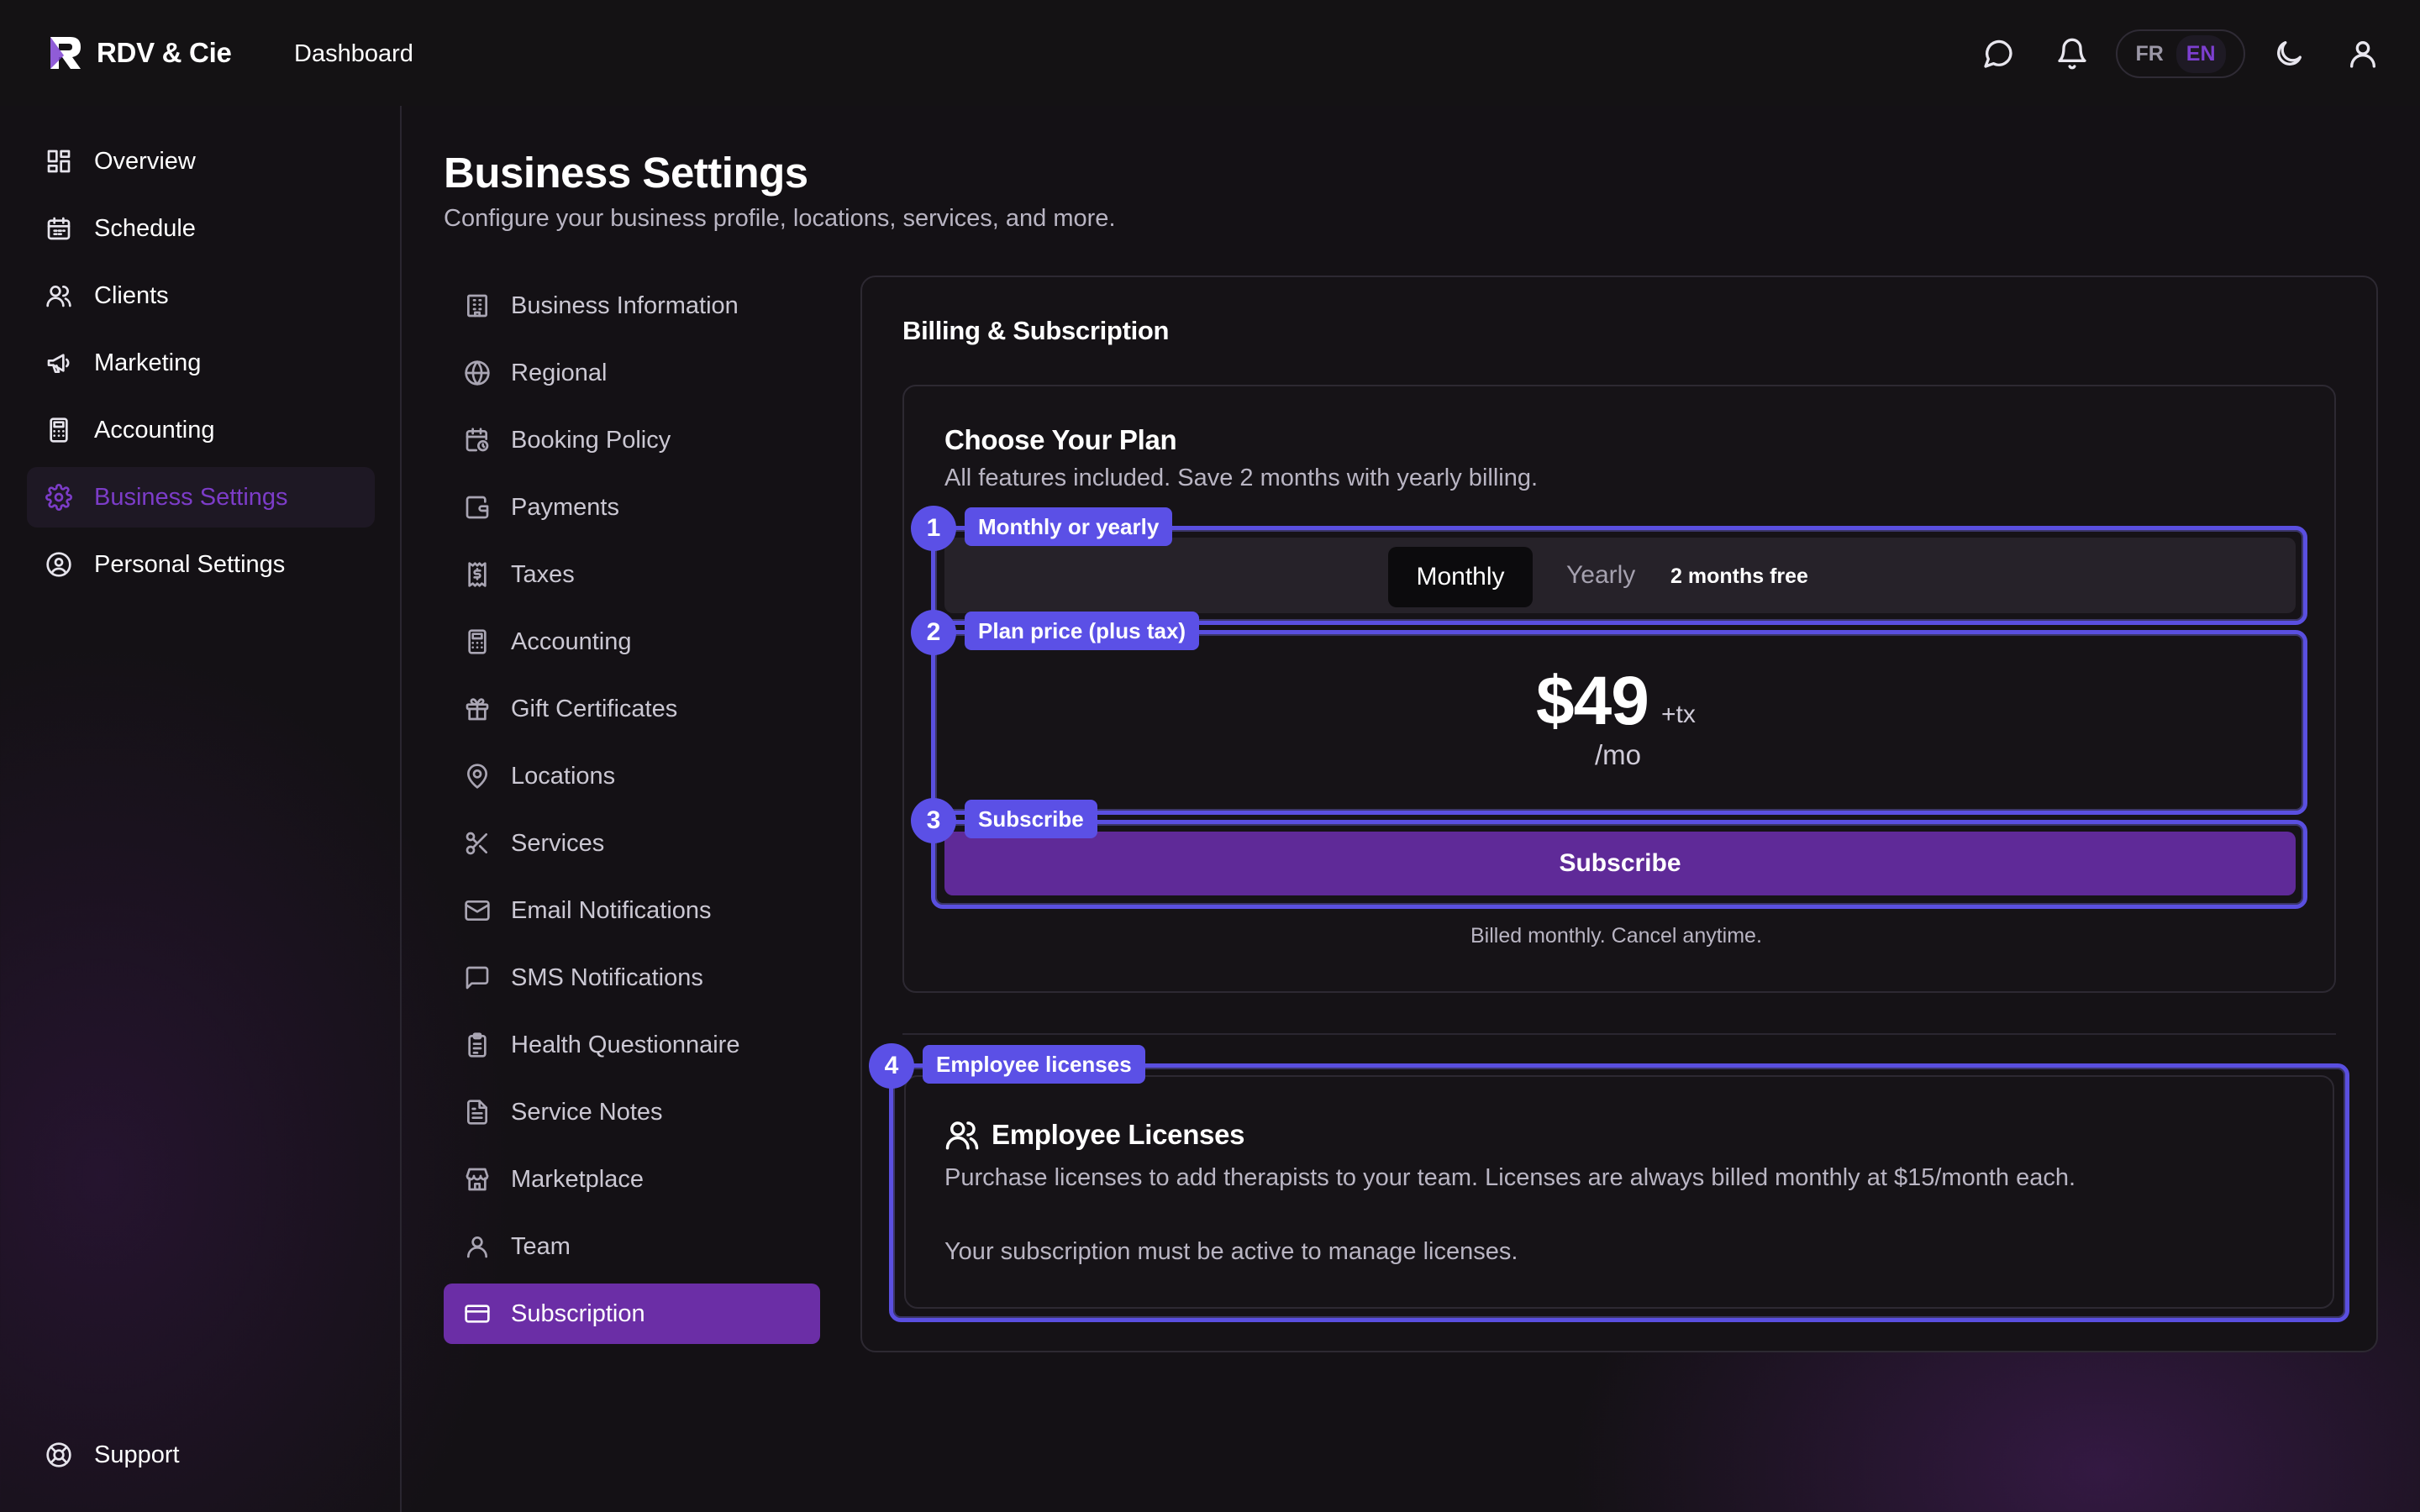 The image size is (2420, 1512). What do you see at coordinates (64, 53) in the screenshot?
I see `brand-logo-icon` at bounding box center [64, 53].